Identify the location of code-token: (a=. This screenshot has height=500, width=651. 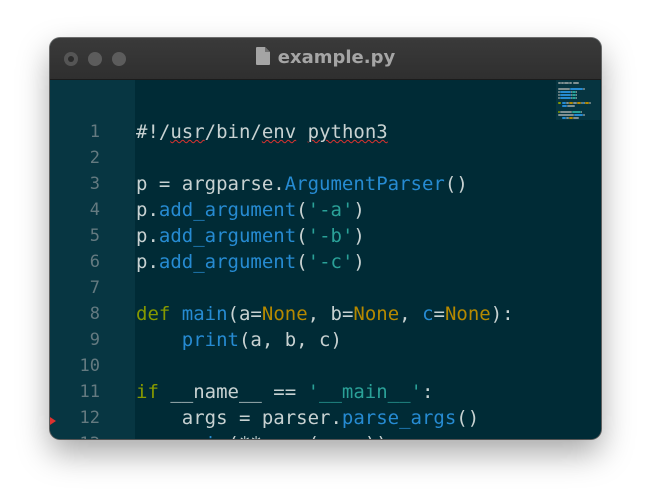
(244, 314).